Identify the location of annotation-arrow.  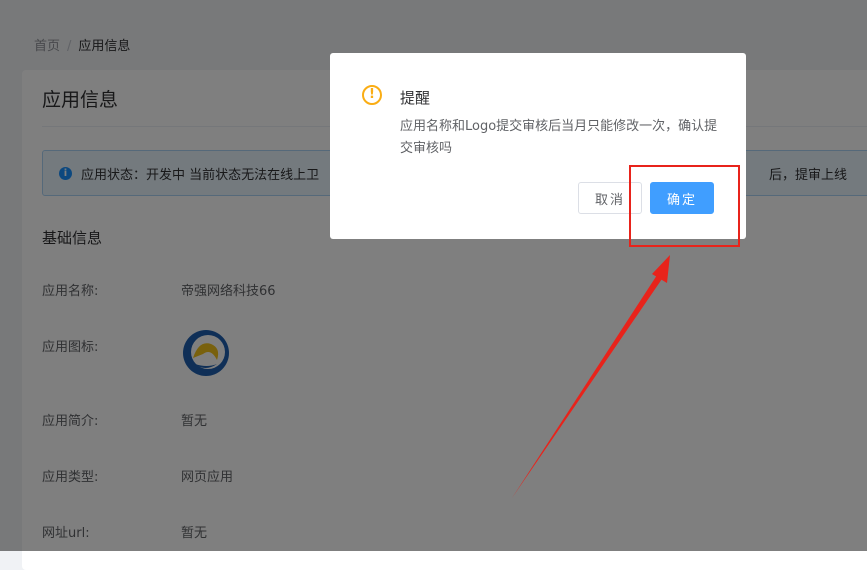
(591, 376).